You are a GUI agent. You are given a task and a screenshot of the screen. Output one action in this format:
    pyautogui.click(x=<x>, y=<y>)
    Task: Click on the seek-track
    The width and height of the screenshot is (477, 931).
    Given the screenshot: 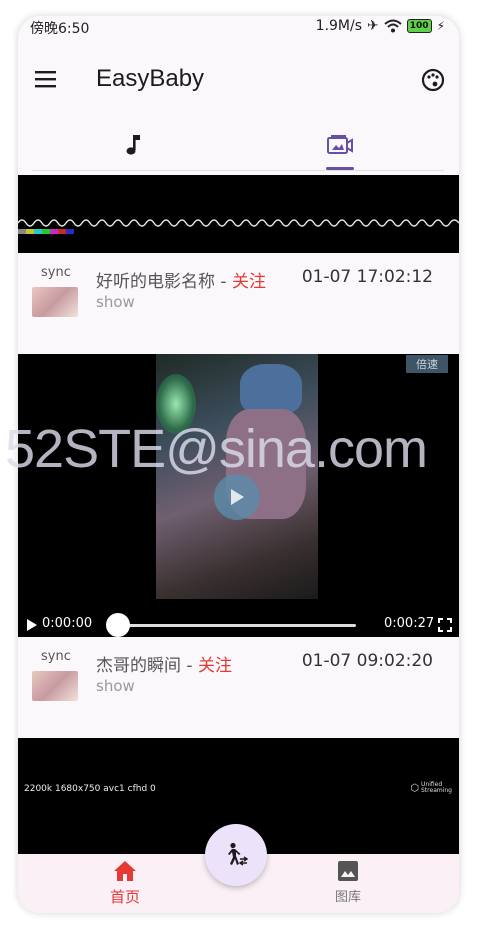 What is the action you would take?
    pyautogui.click(x=237, y=625)
    